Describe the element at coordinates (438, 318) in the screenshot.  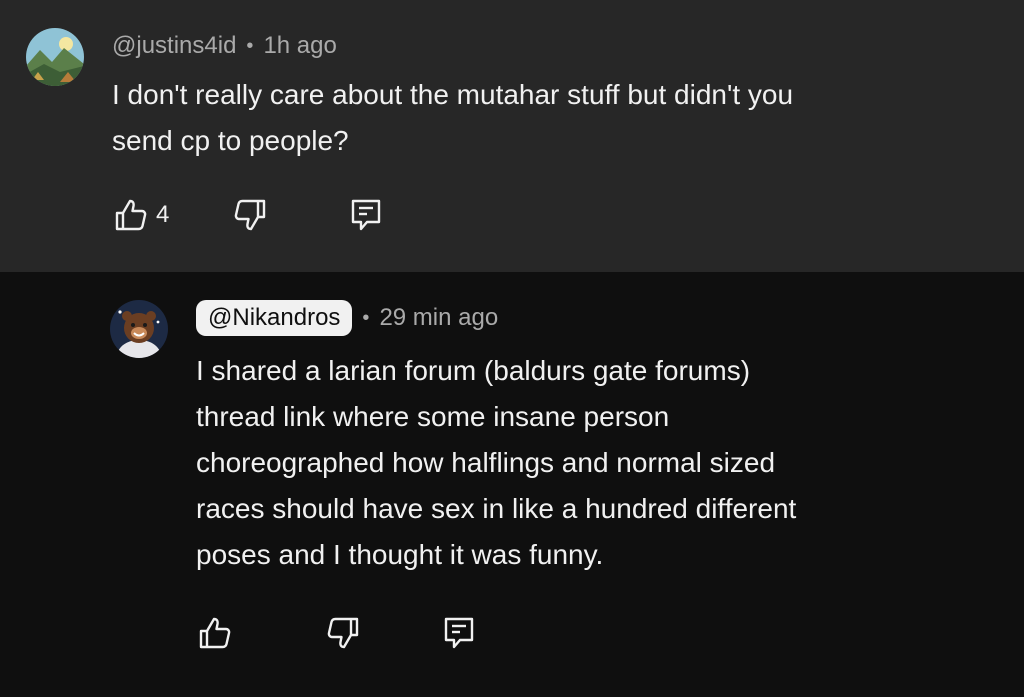
I see `timestamp: 29 min ago` at that location.